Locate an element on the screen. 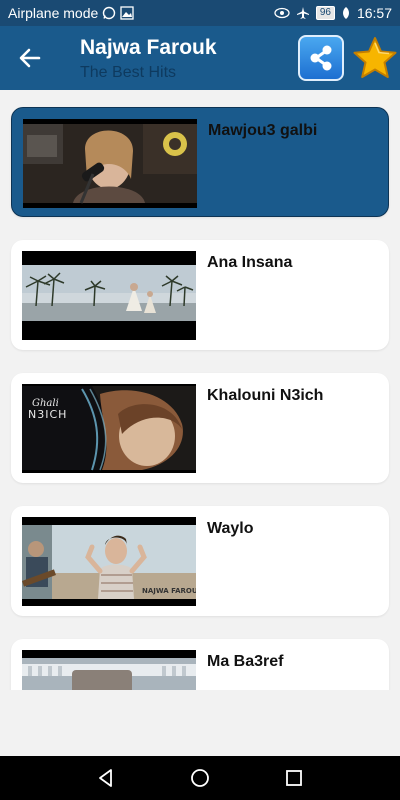  nav-back-icon is located at coordinates (105, 778).